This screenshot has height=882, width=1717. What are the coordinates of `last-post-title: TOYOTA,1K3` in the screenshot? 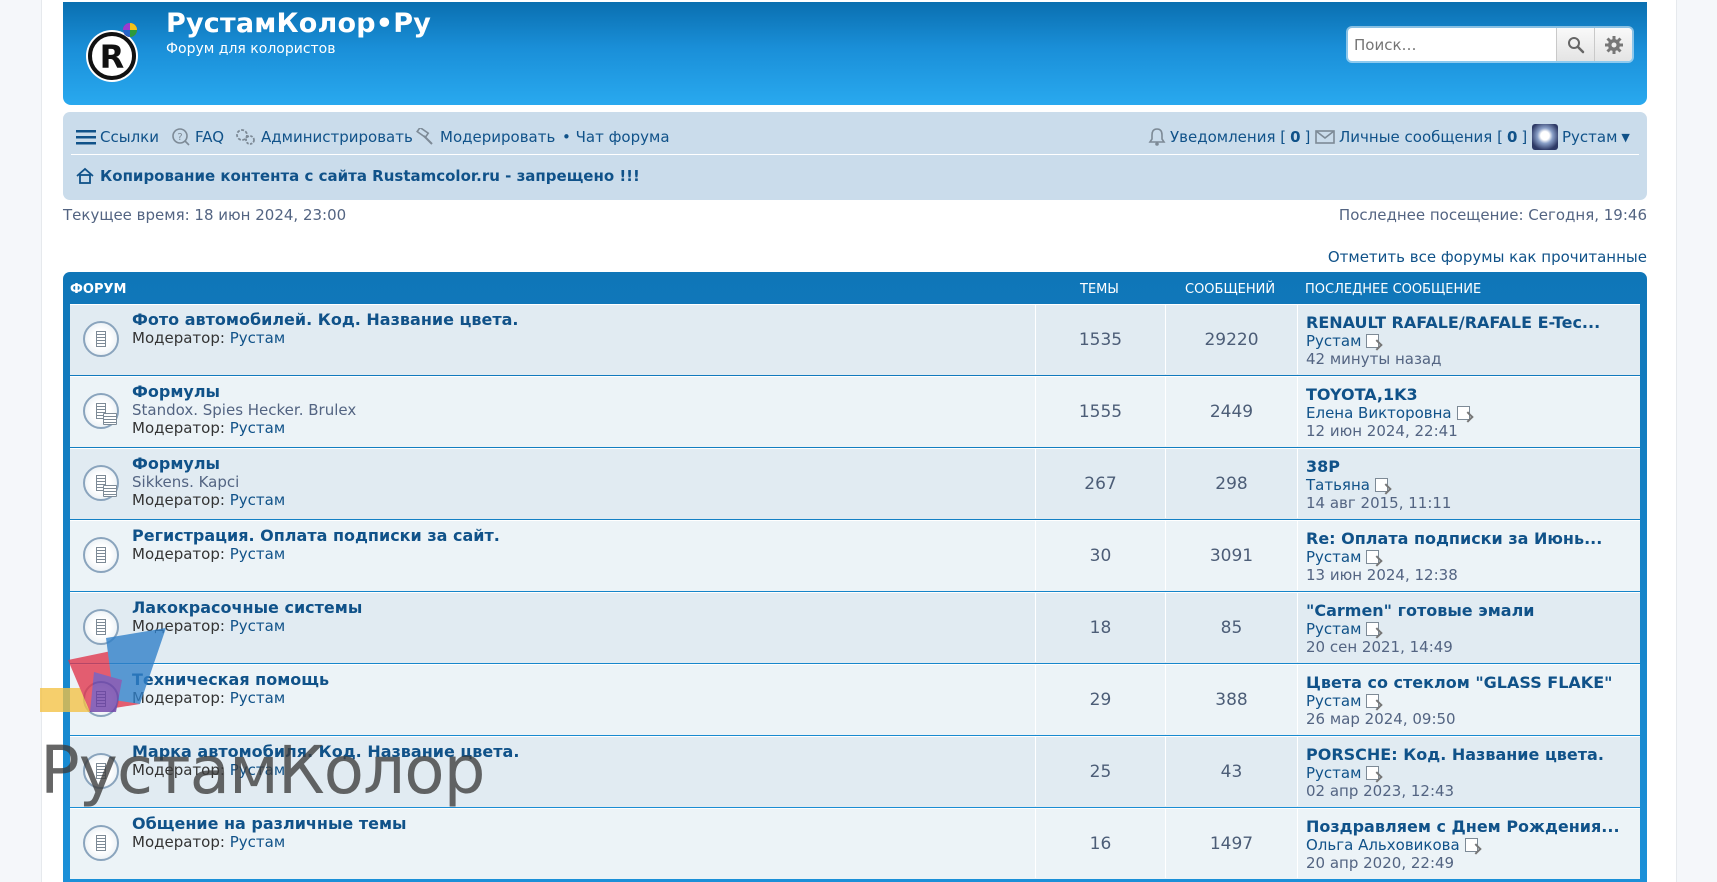 It's located at (1362, 394).